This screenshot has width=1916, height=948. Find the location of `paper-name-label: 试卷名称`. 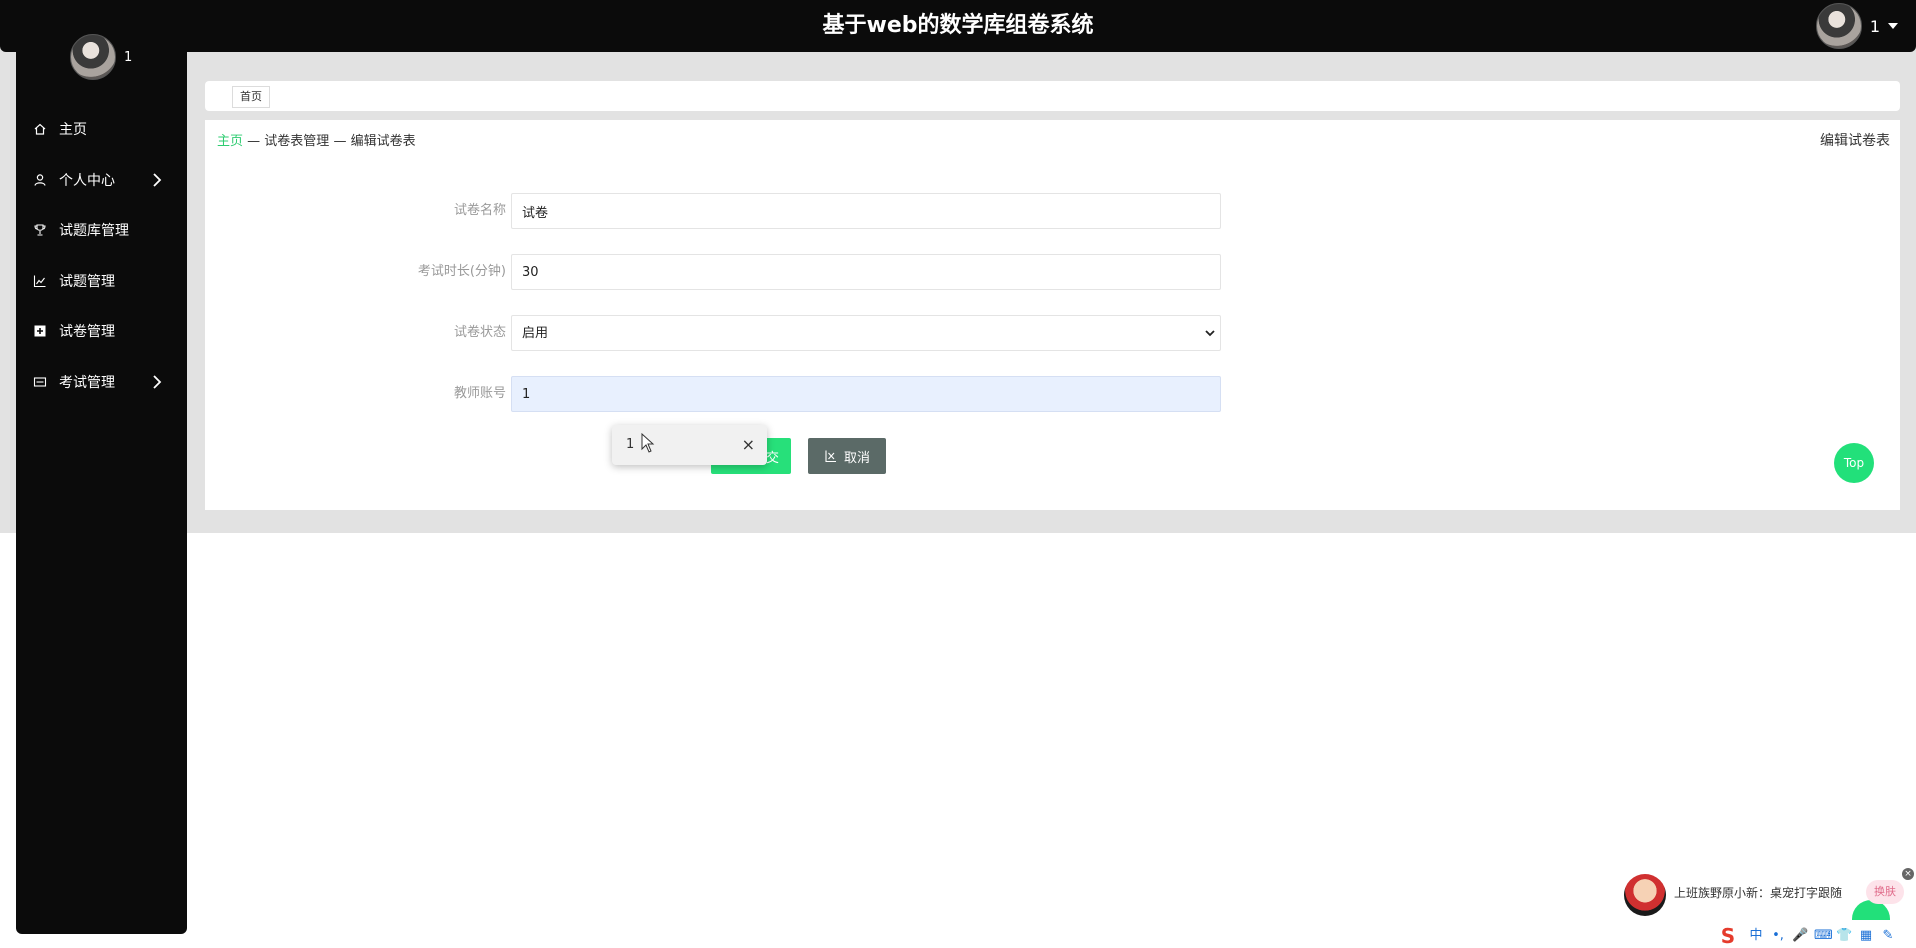

paper-name-label: 试卷名称 is located at coordinates (479, 210).